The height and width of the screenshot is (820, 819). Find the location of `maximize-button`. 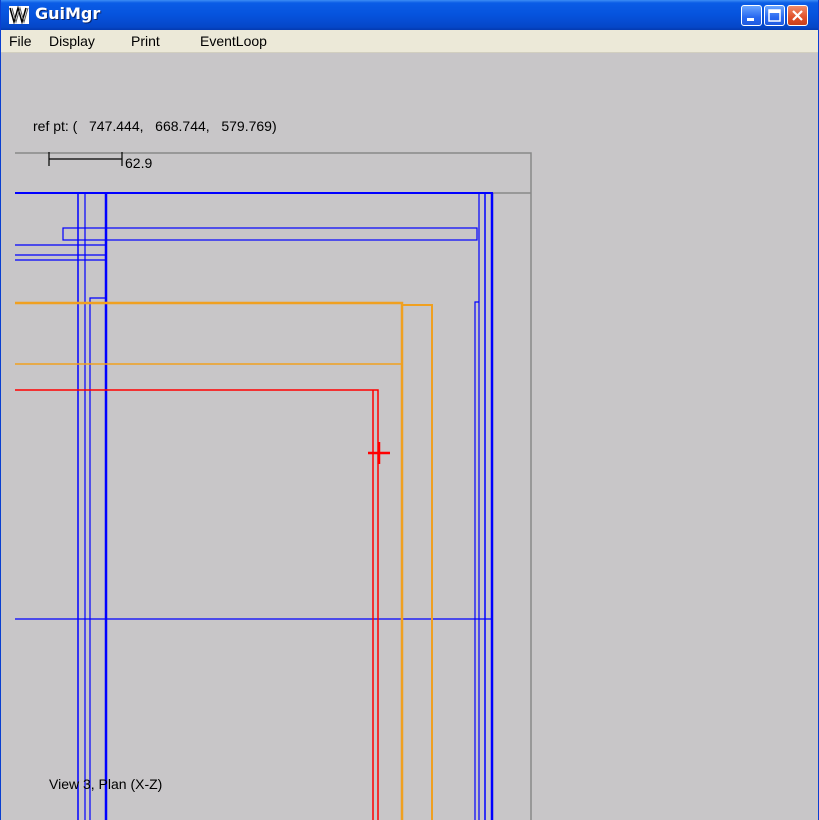

maximize-button is located at coordinates (774, 15).